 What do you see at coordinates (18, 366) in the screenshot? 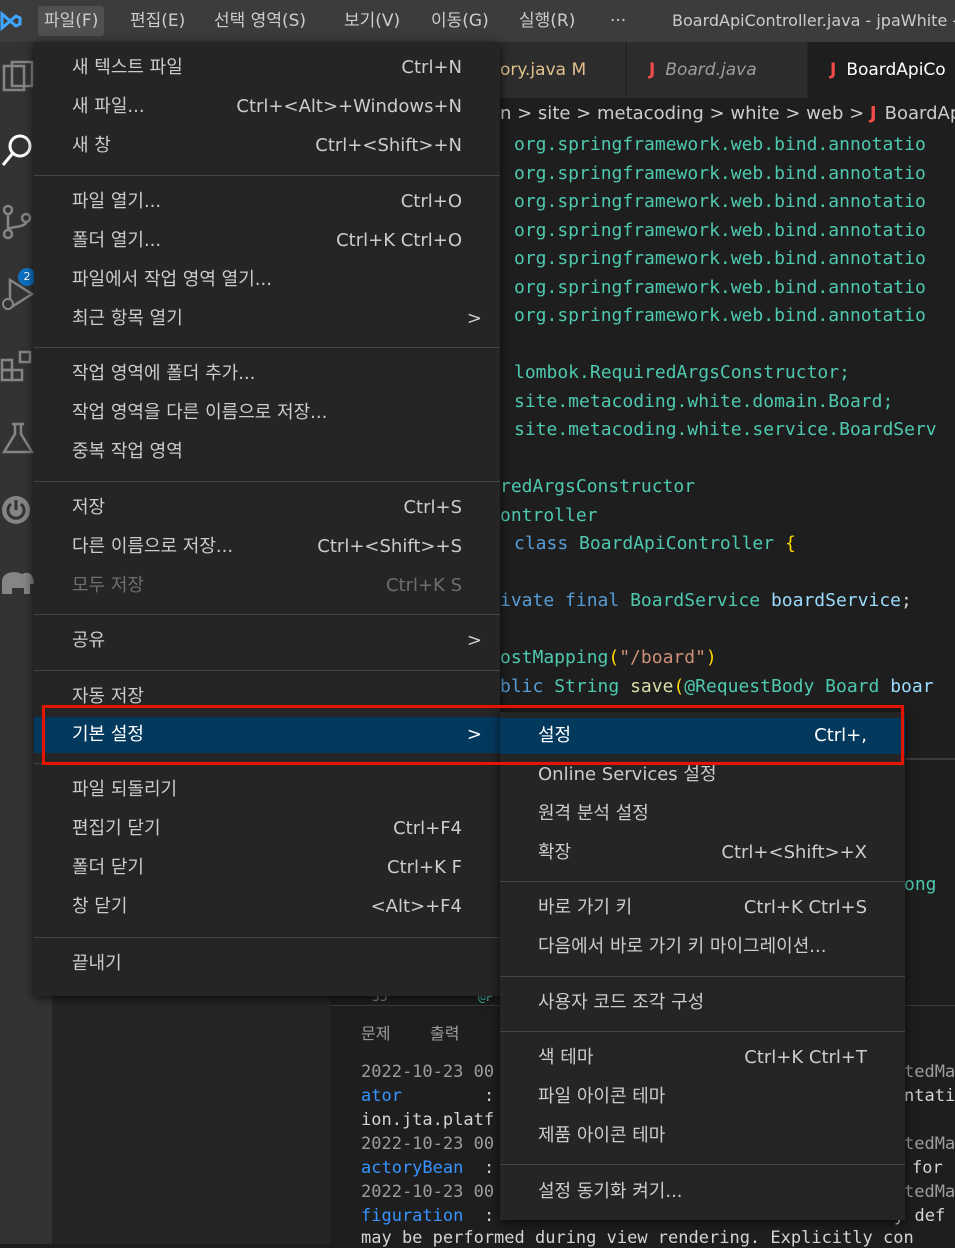
I see `extensions-icon` at bounding box center [18, 366].